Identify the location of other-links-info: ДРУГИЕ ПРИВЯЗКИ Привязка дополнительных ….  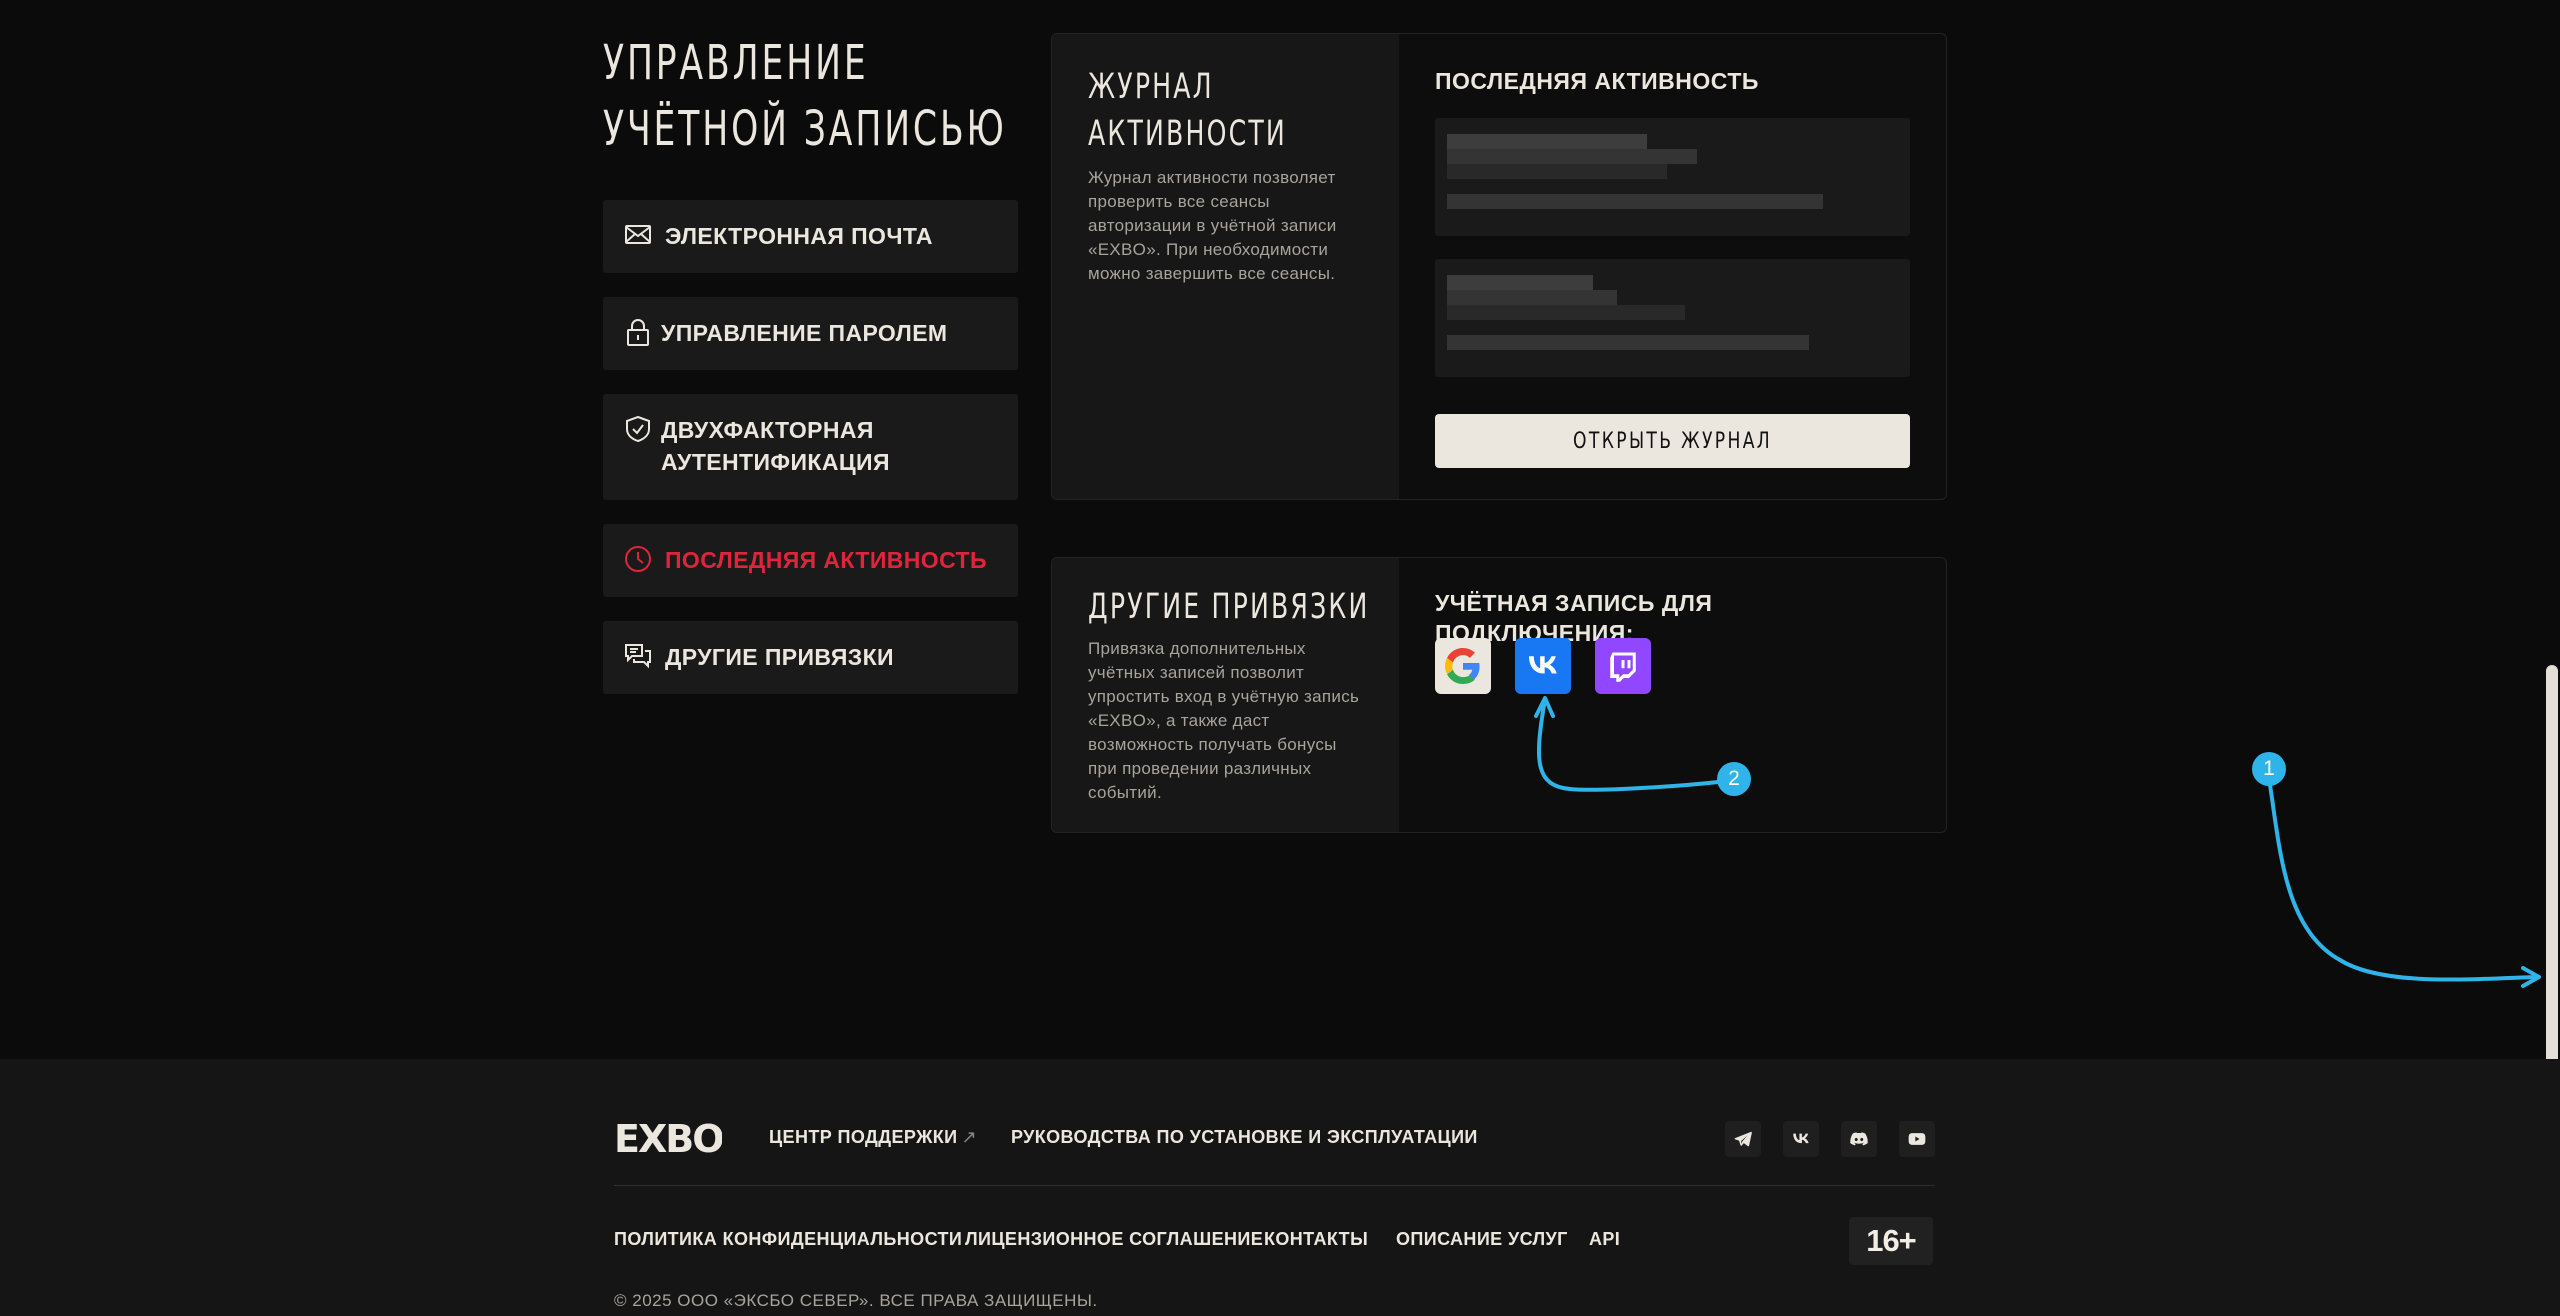
(1225, 695).